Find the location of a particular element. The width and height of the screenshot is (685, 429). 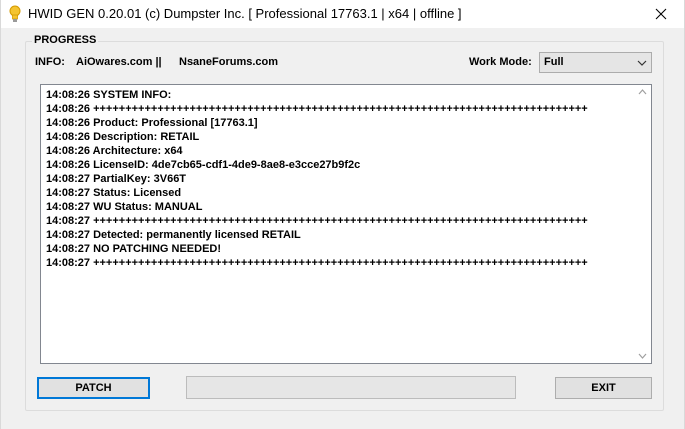

aiowares-link: AiOwares.com || is located at coordinates (119, 62).